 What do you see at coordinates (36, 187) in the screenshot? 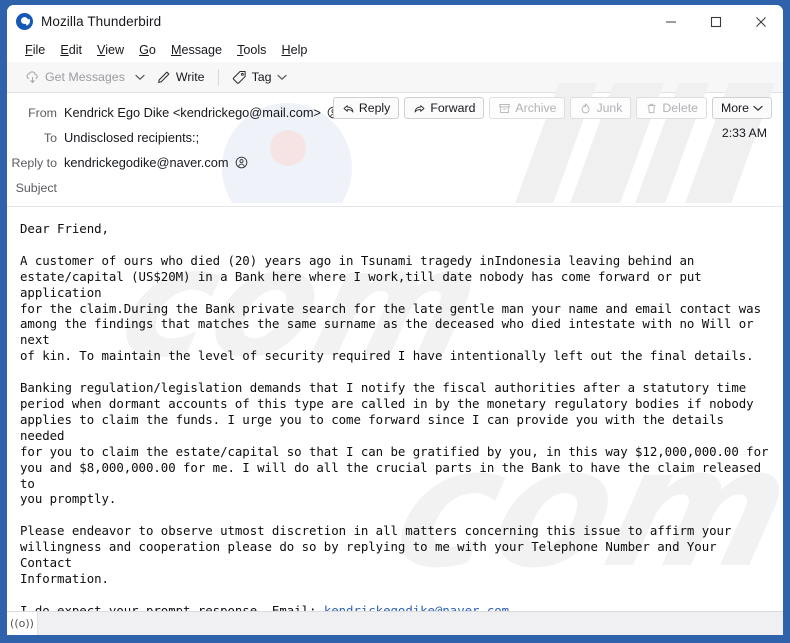
I see `subject-label: Subject` at bounding box center [36, 187].